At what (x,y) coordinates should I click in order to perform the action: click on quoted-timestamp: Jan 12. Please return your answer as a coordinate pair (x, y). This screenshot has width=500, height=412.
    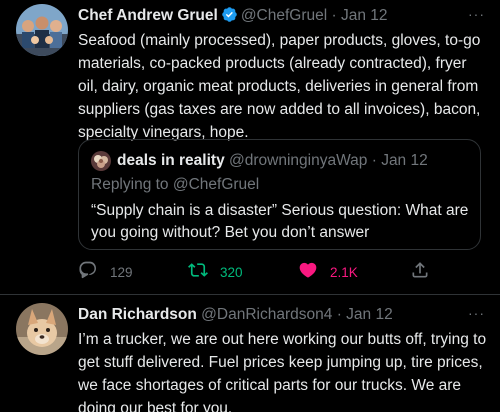
    Looking at the image, I should click on (404, 160).